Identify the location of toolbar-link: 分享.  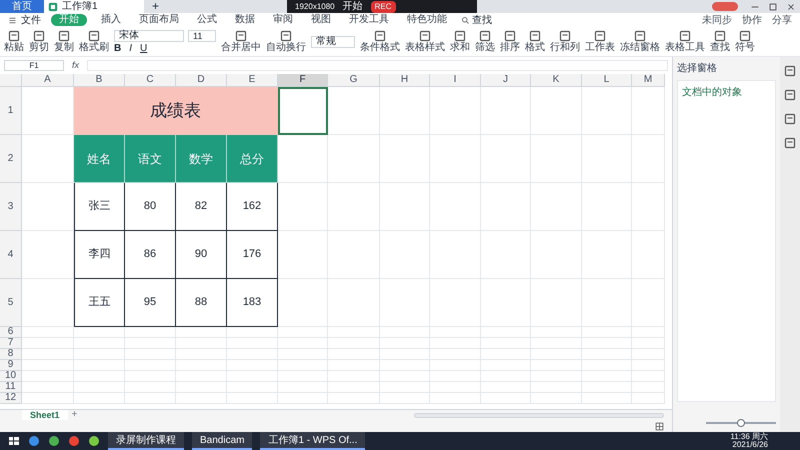
(782, 20).